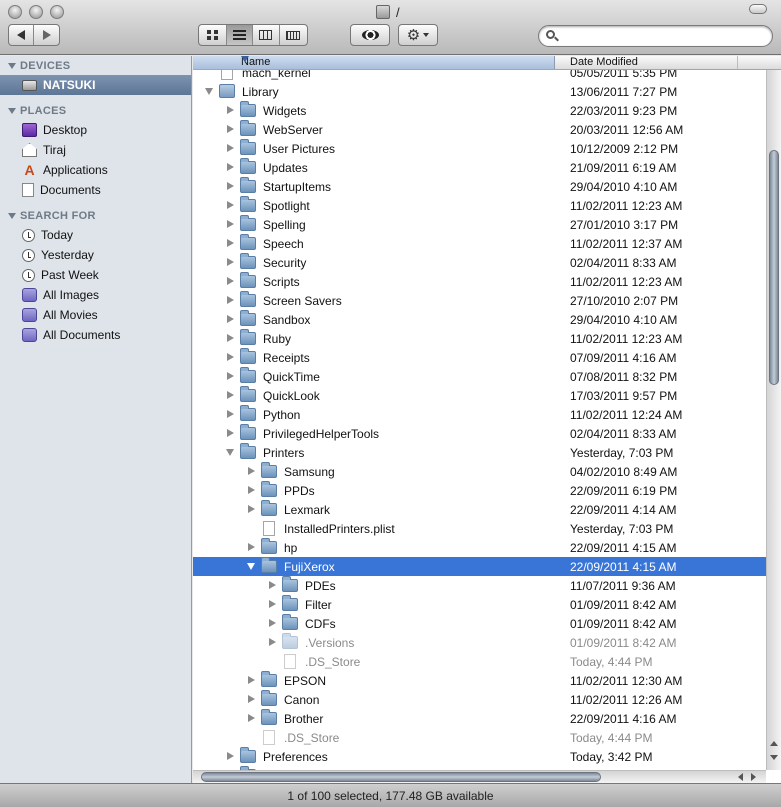  I want to click on table-row: hp 22/09/2011 4:15 AM, so click(479, 547).